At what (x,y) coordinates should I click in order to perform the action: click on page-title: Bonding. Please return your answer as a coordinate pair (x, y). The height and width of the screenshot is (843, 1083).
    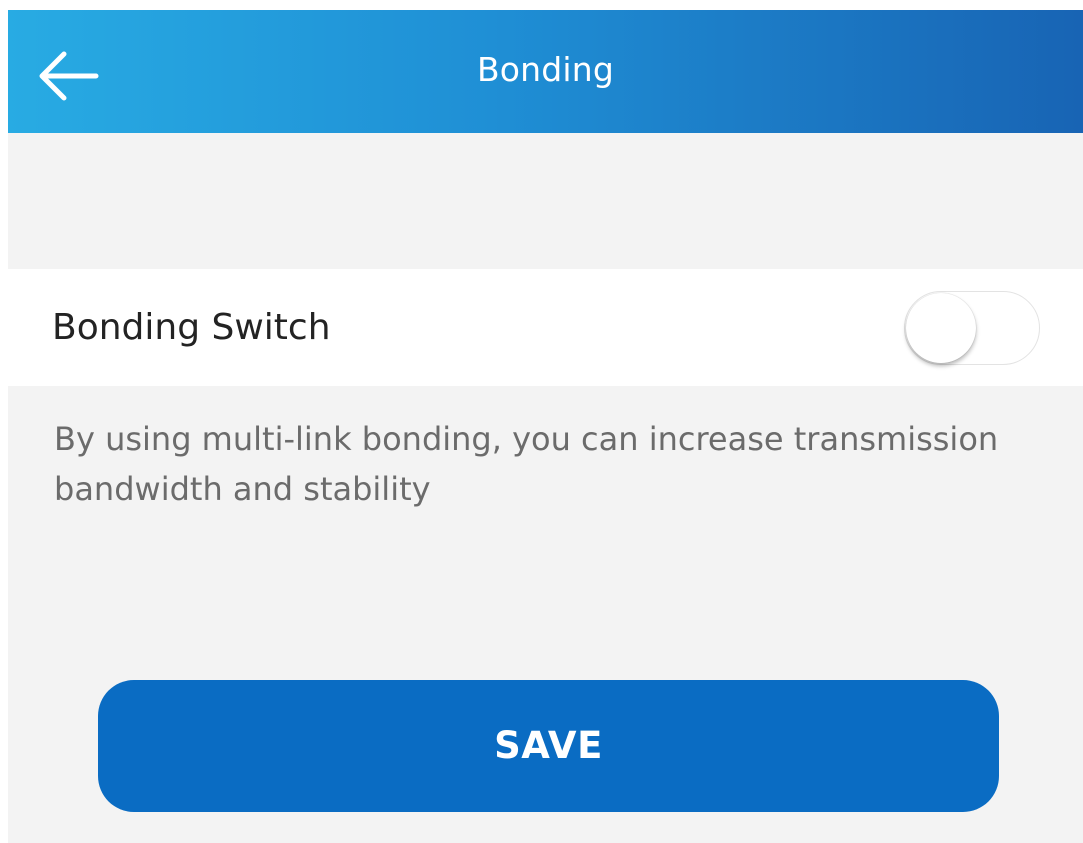
    Looking at the image, I should click on (545, 69).